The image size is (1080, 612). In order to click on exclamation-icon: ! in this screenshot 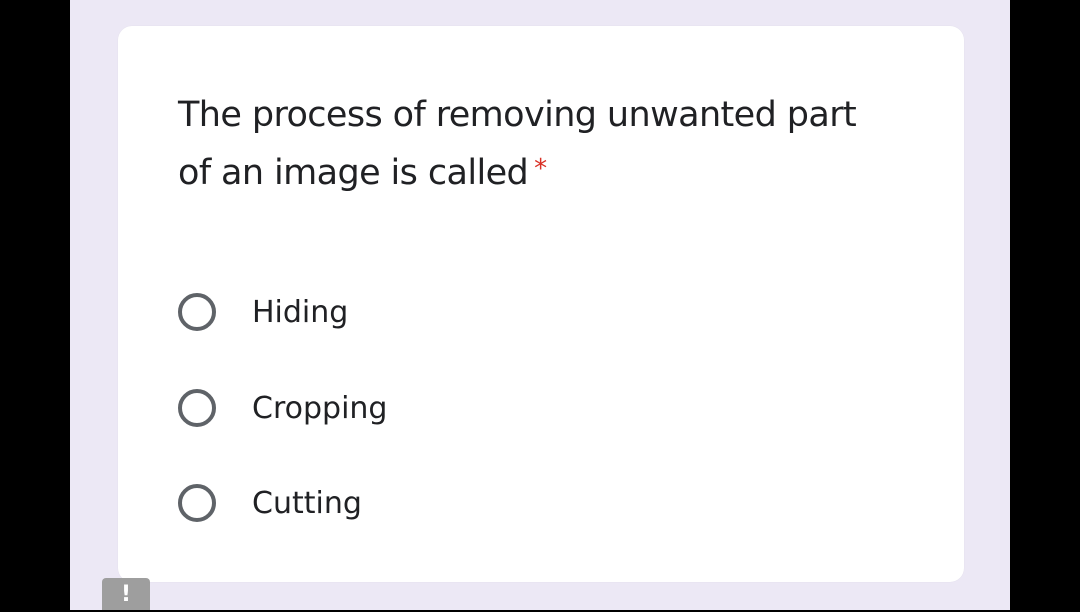, I will do `click(126, 594)`.